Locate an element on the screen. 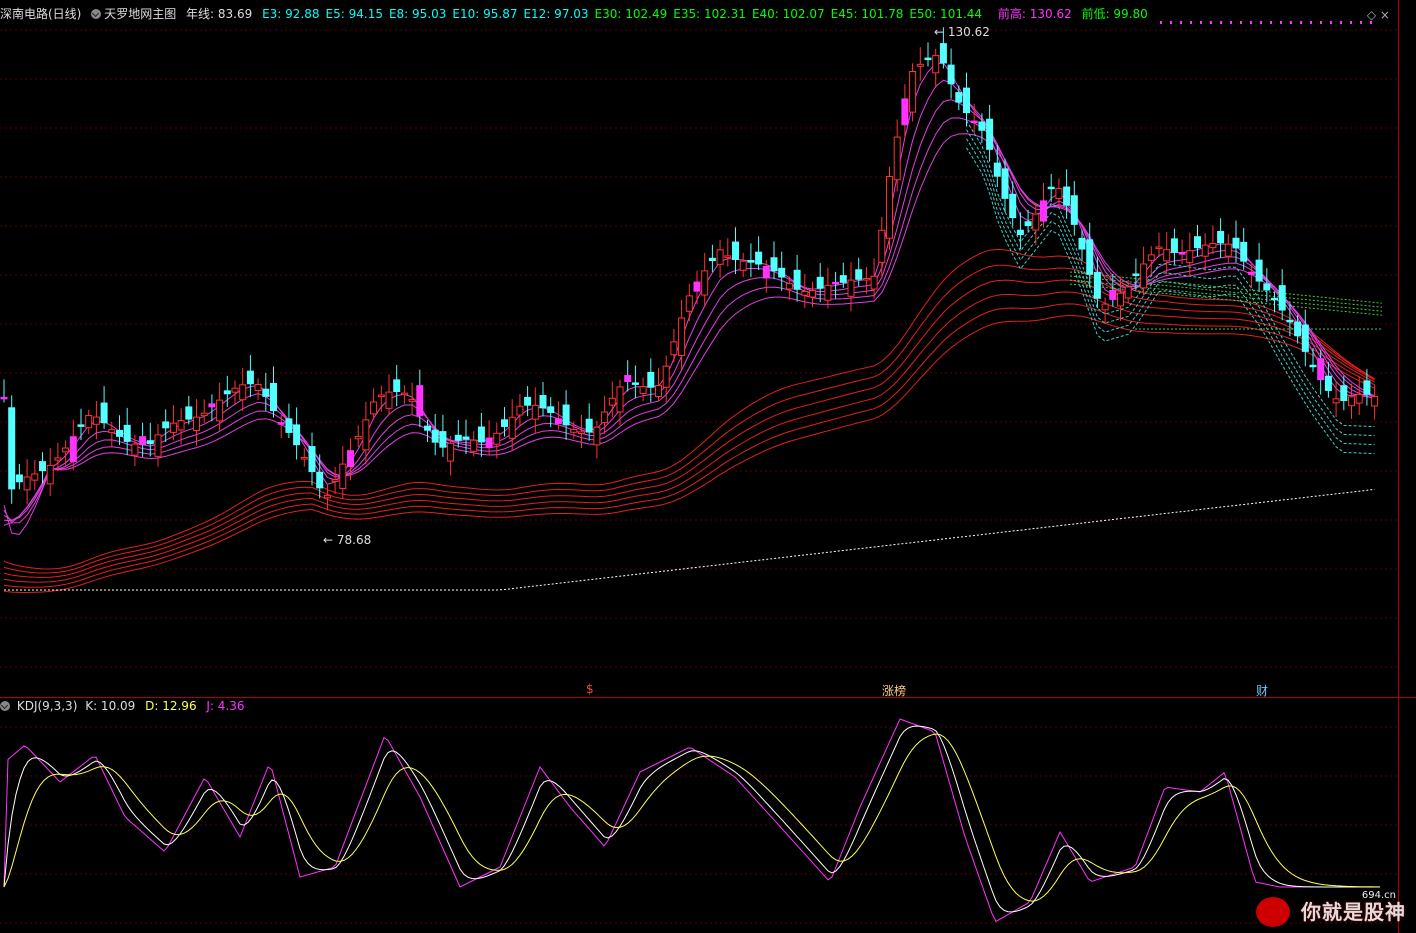  prev-low-value: 前低: 99.80 is located at coordinates (1114, 14).